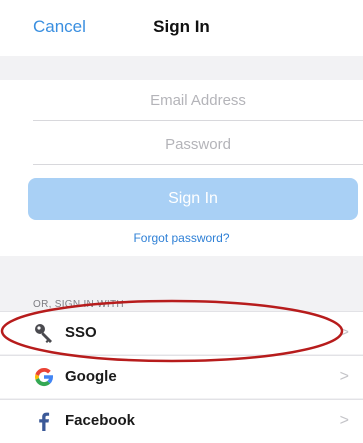 The image size is (363, 443). What do you see at coordinates (181, 376) in the screenshot?
I see `google-row: Google >` at bounding box center [181, 376].